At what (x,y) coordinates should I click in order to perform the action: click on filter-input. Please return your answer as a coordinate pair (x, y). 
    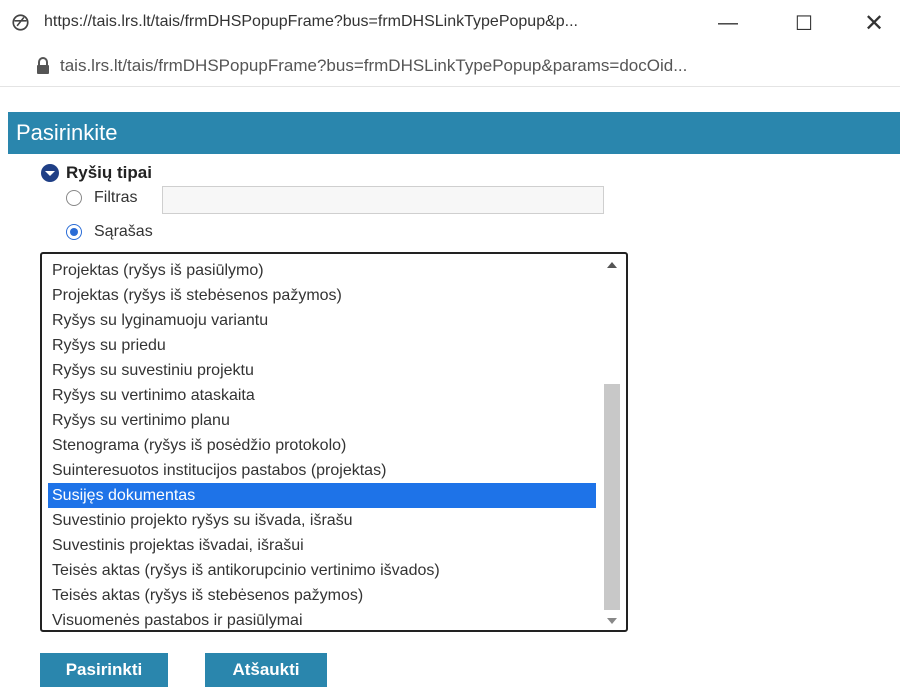
    Looking at the image, I should click on (383, 200).